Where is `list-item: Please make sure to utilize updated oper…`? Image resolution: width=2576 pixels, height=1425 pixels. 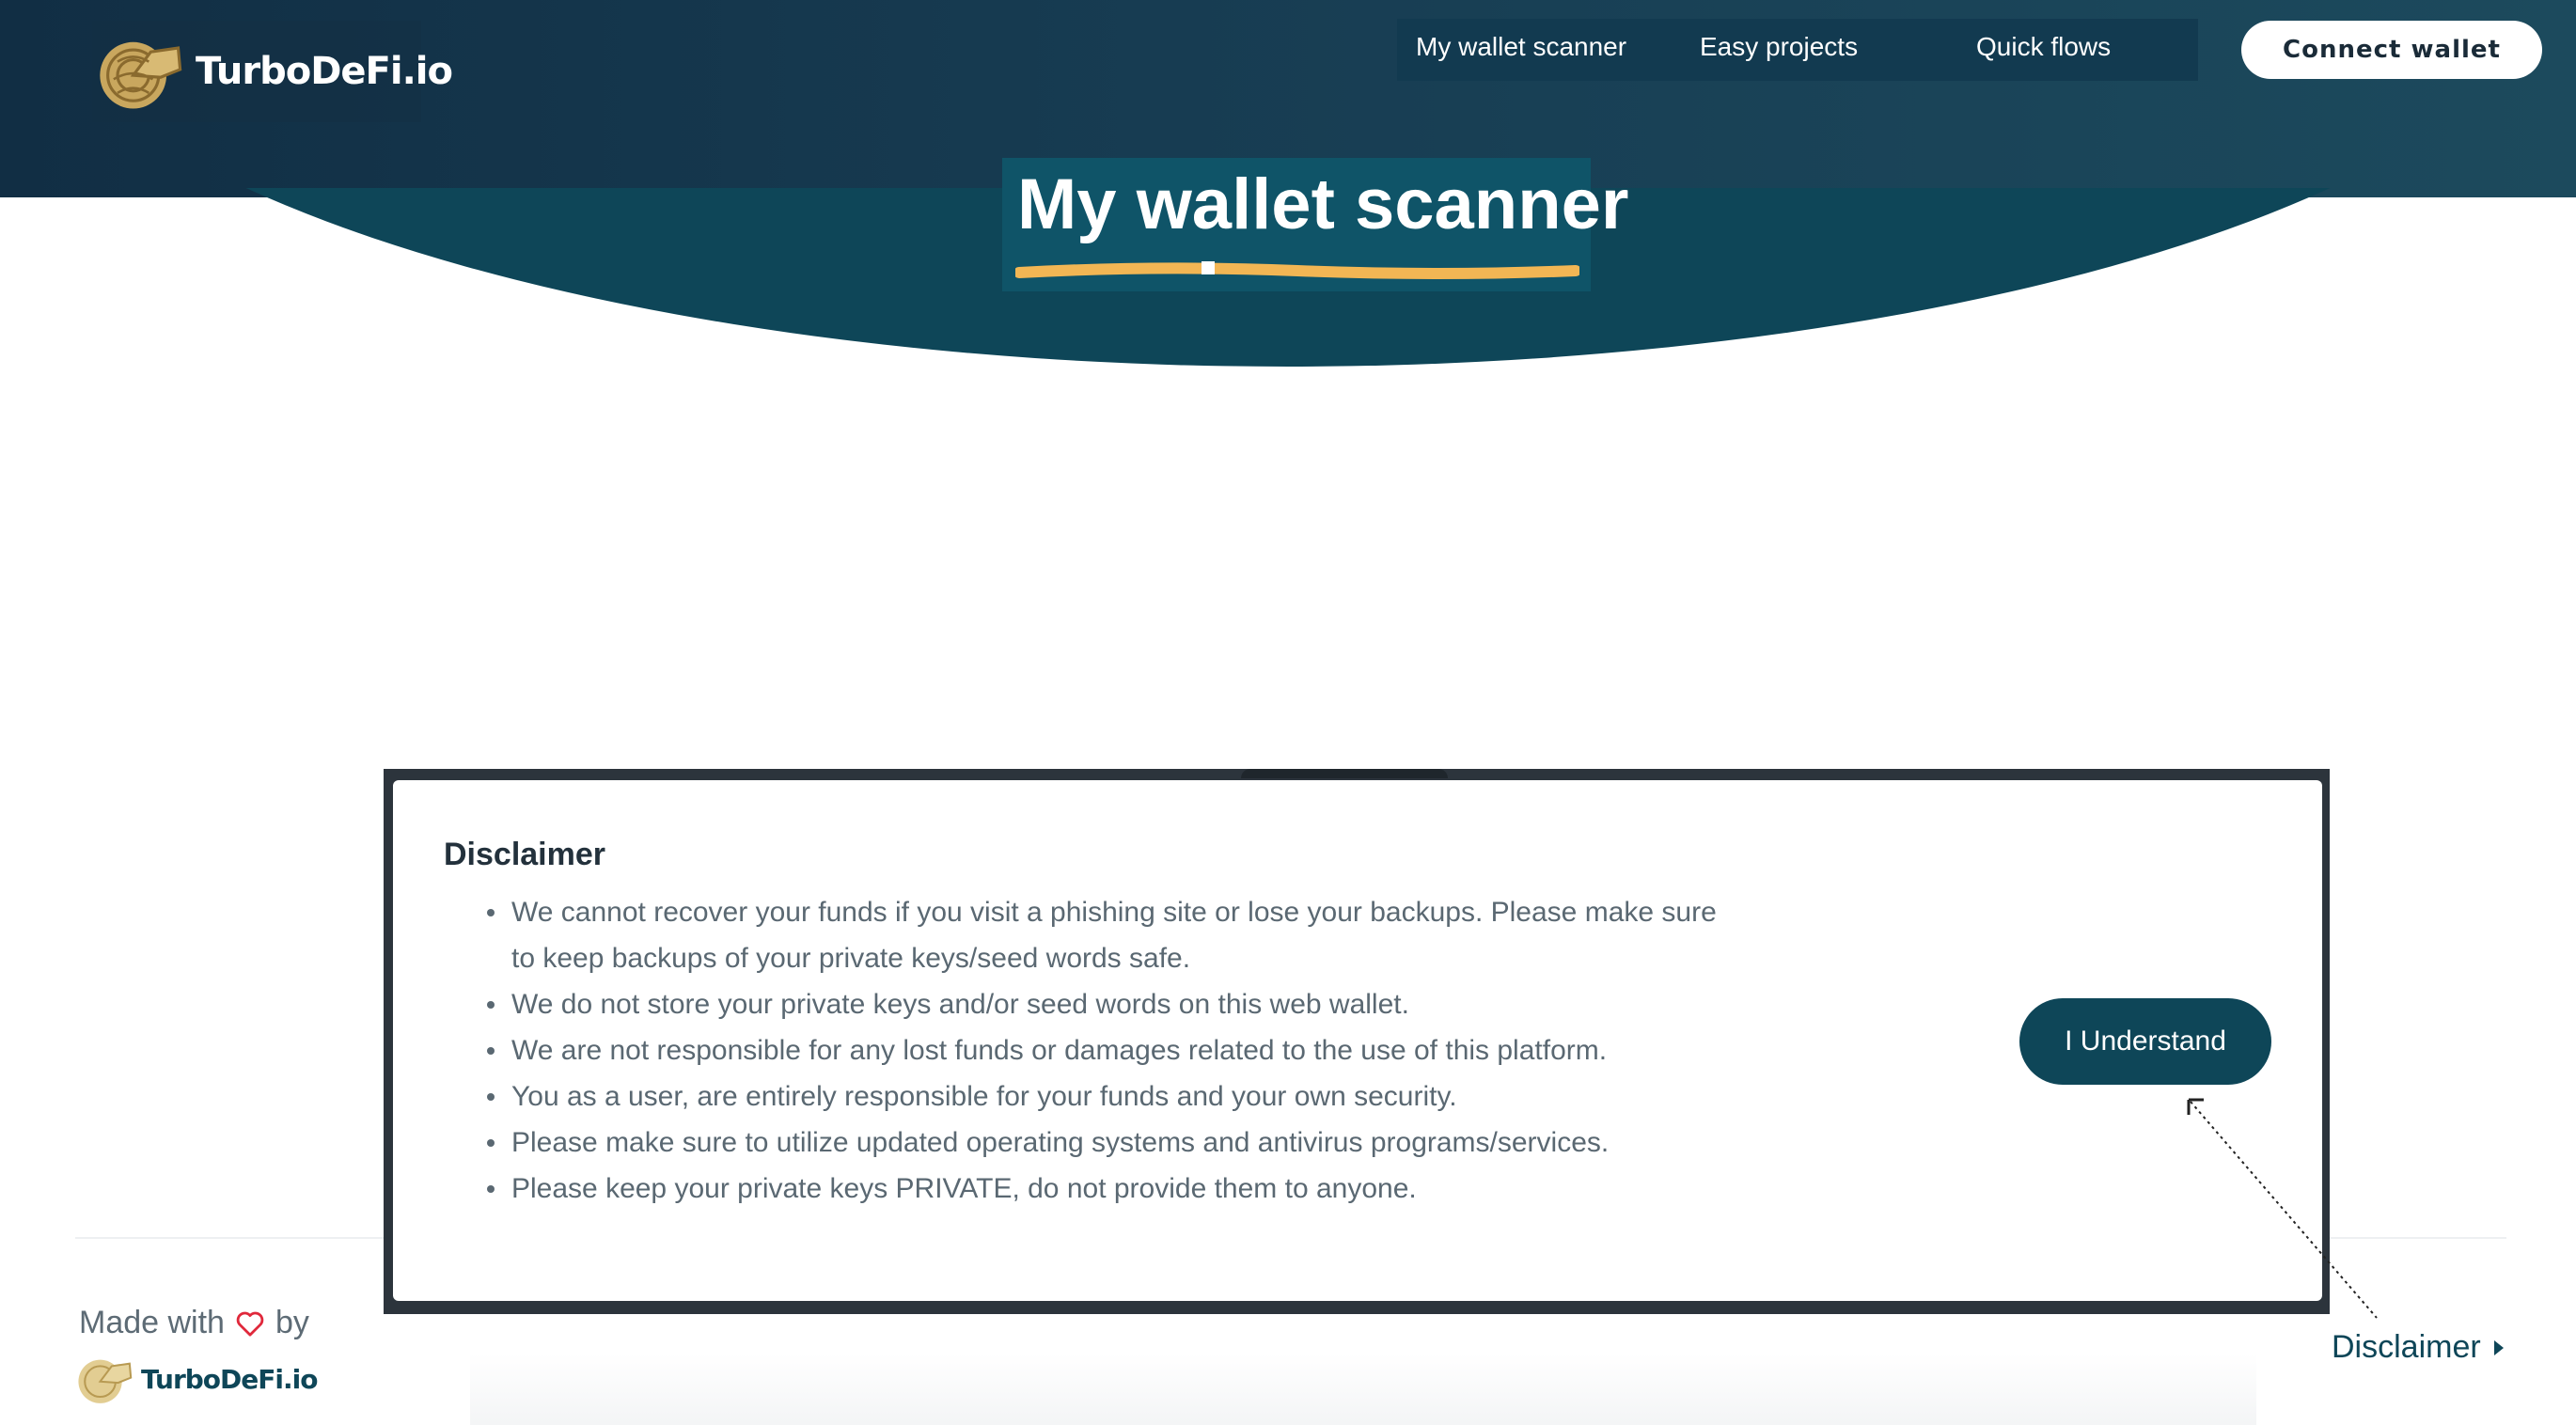
list-item: Please make sure to utilize updated oper… is located at coordinates (1111, 1143).